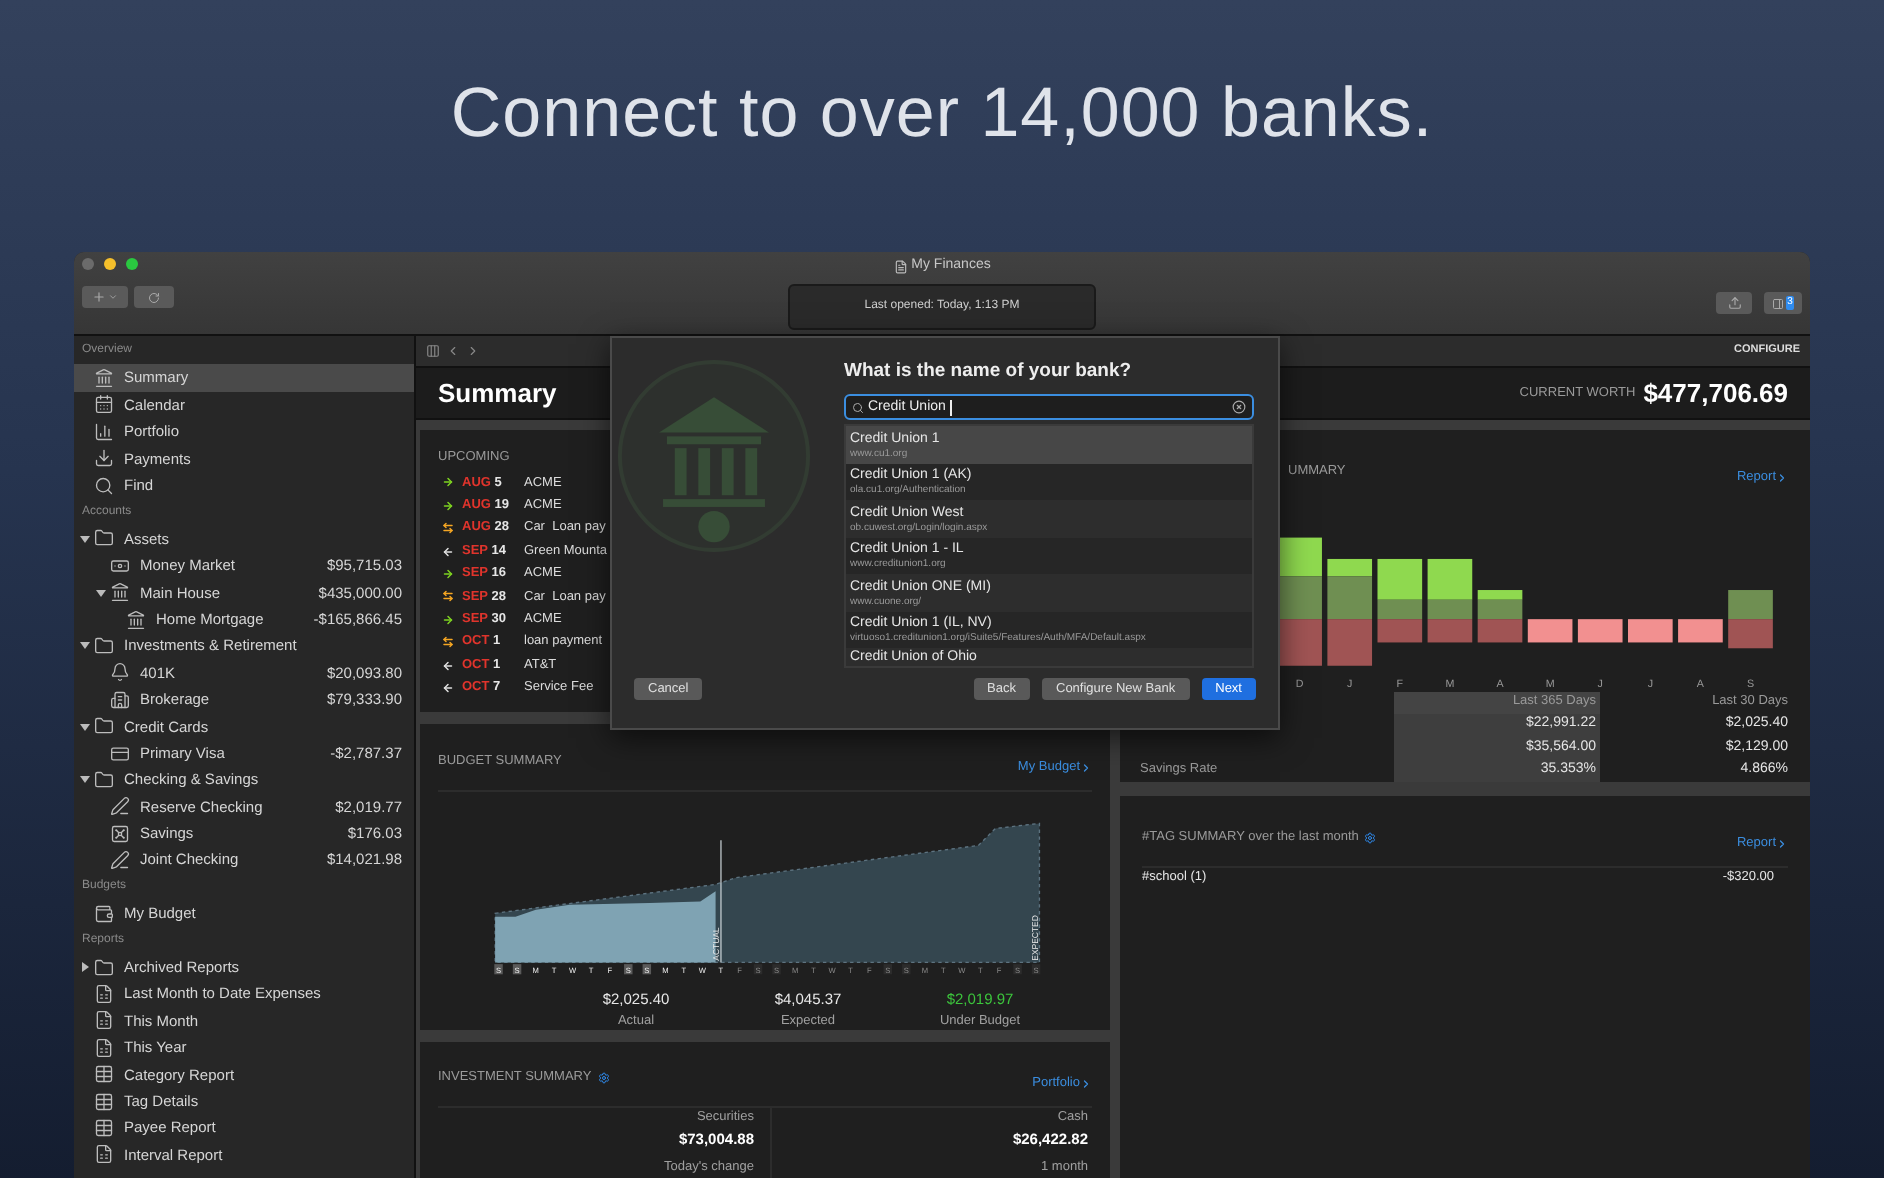  I want to click on panel-icon, so click(1777, 303).